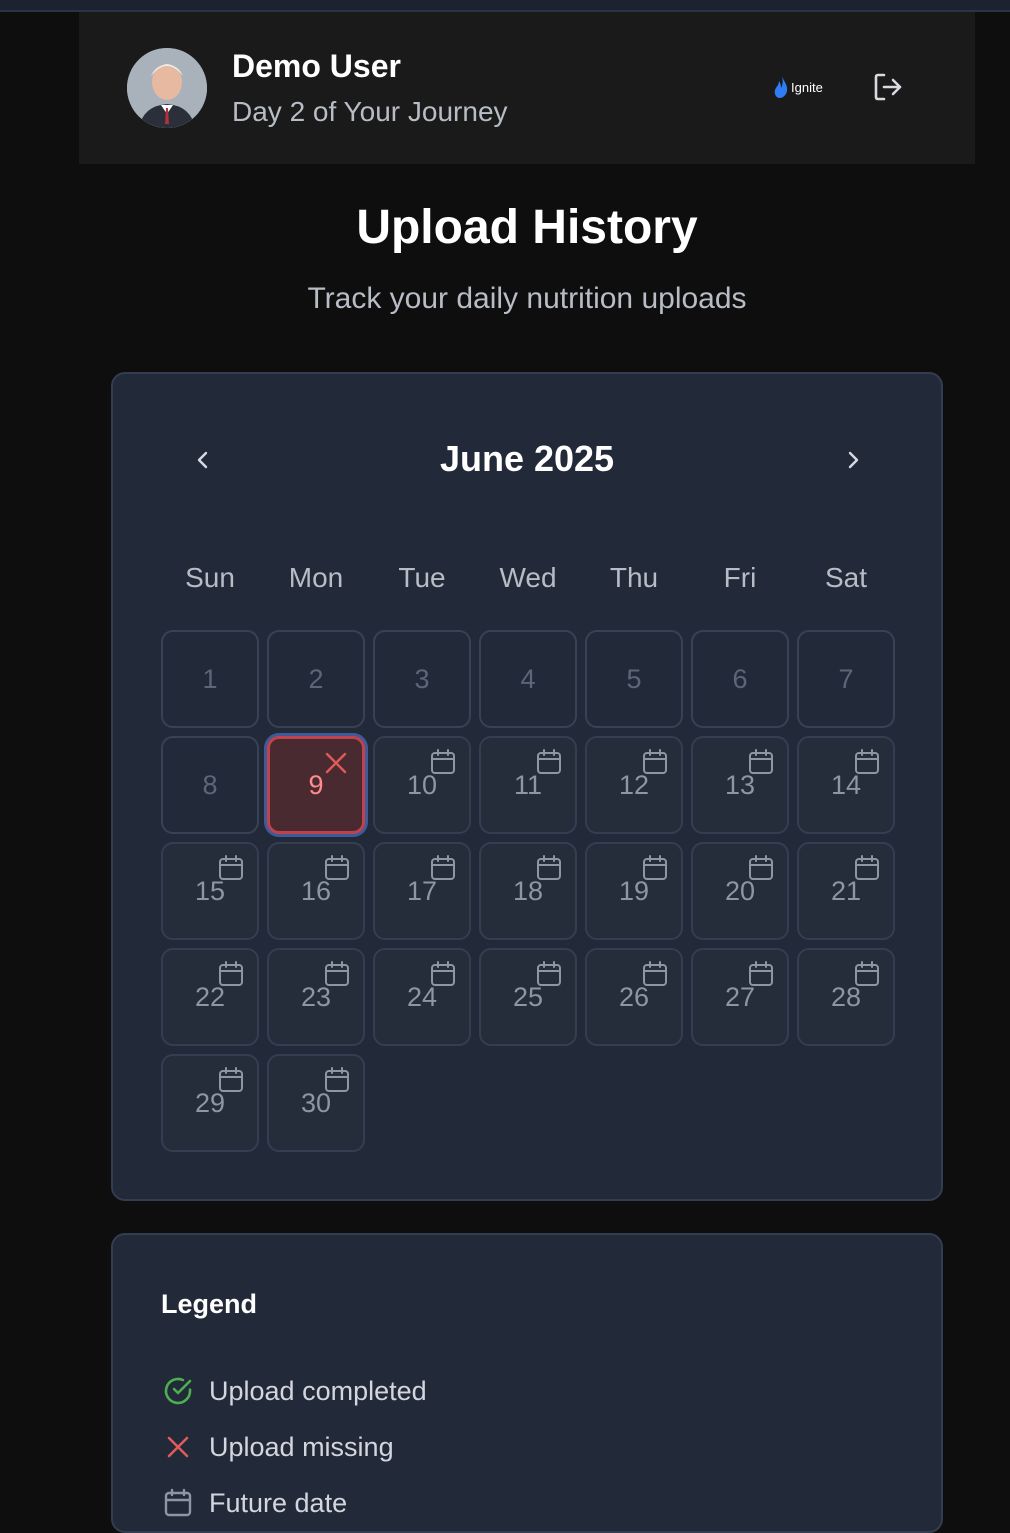  What do you see at coordinates (846, 891) in the screenshot?
I see `calendar-day-21: 21` at bounding box center [846, 891].